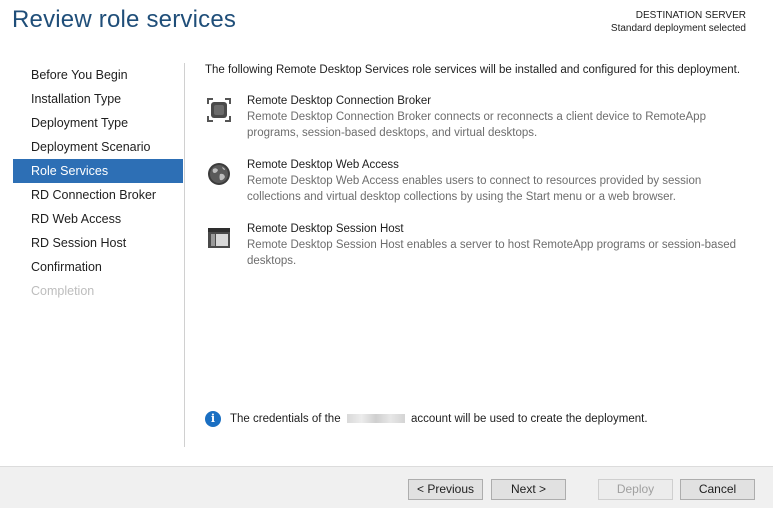 This screenshot has height=508, width=773. What do you see at coordinates (98, 267) in the screenshot?
I see `nav-item-confirmation: Confirmation` at bounding box center [98, 267].